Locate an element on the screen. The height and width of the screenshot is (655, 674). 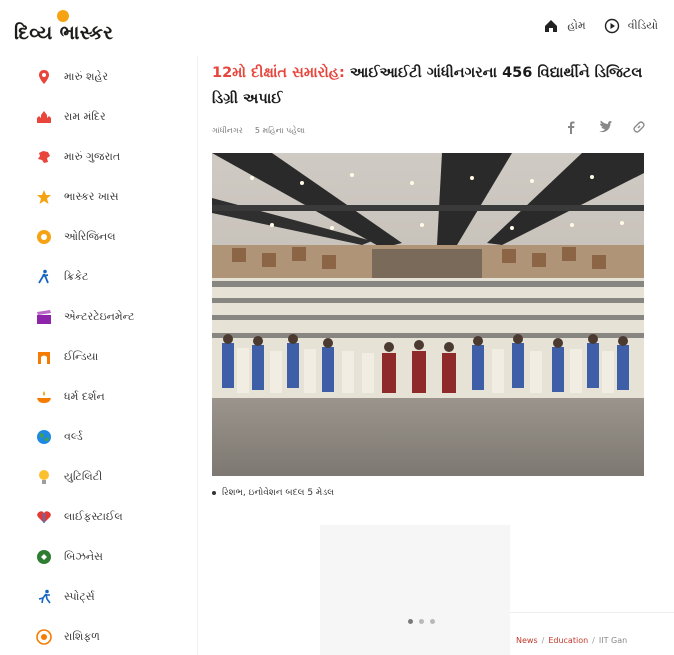
cricket-icon is located at coordinates (43, 276).